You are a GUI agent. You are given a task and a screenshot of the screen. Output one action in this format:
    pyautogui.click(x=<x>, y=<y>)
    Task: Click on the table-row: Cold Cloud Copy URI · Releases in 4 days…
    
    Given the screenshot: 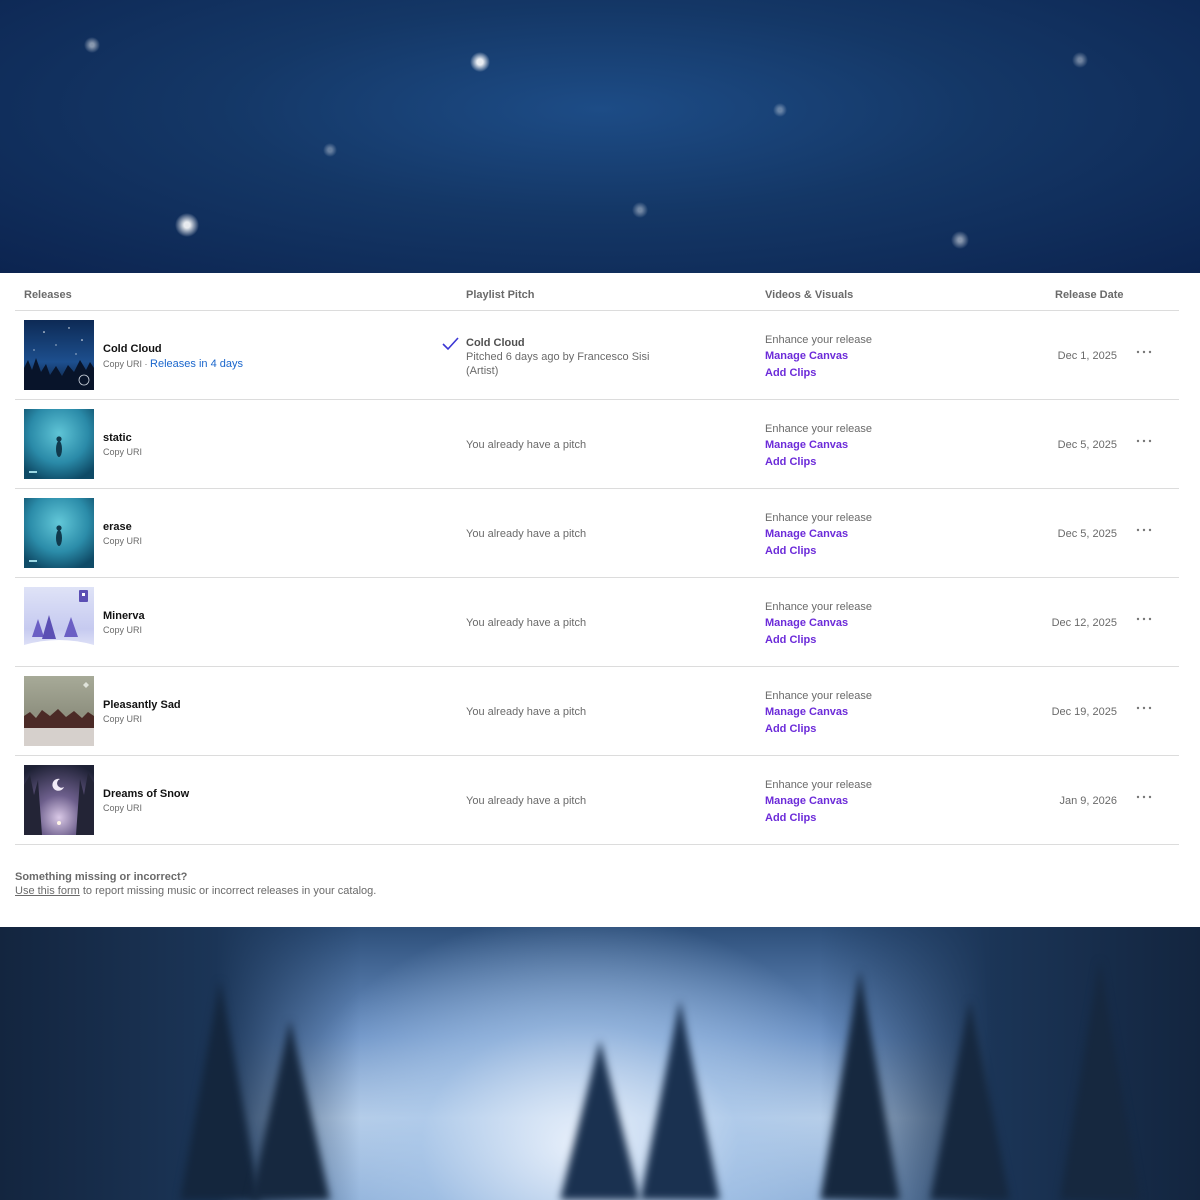 What is the action you would take?
    pyautogui.click(x=597, y=355)
    